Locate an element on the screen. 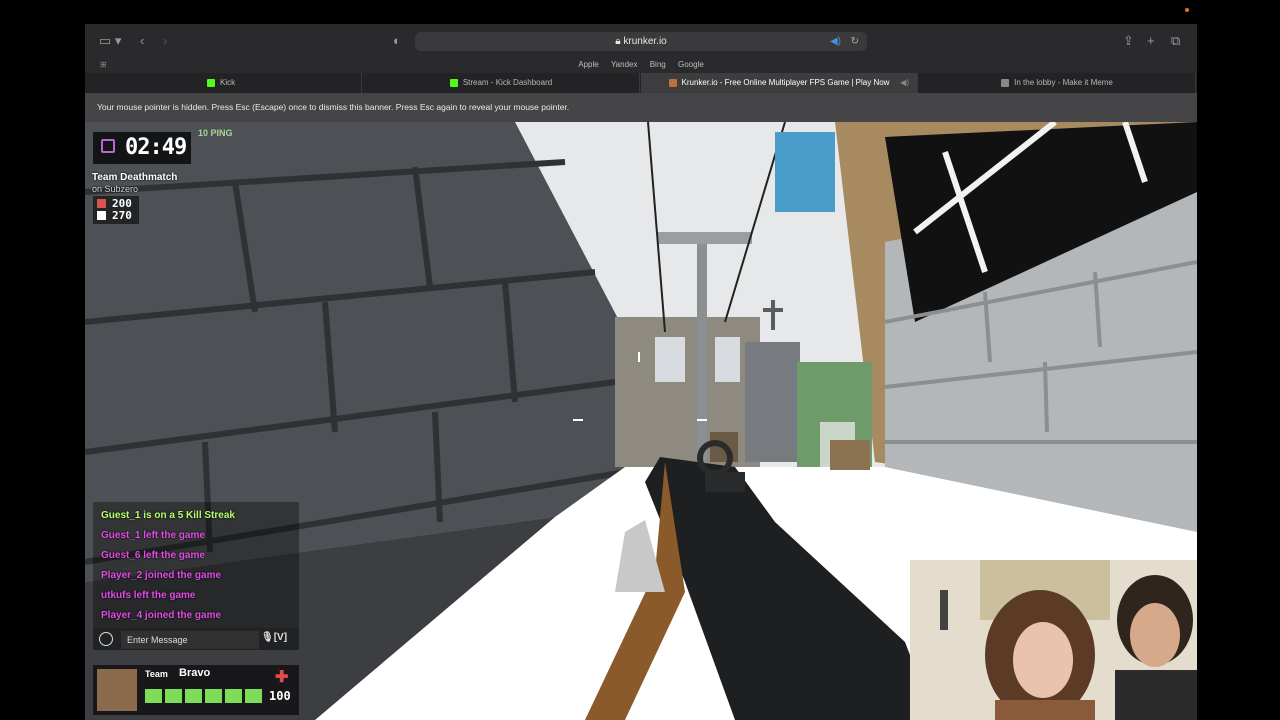 The width and height of the screenshot is (1280, 720). webcam-feed is located at coordinates (1053, 640).